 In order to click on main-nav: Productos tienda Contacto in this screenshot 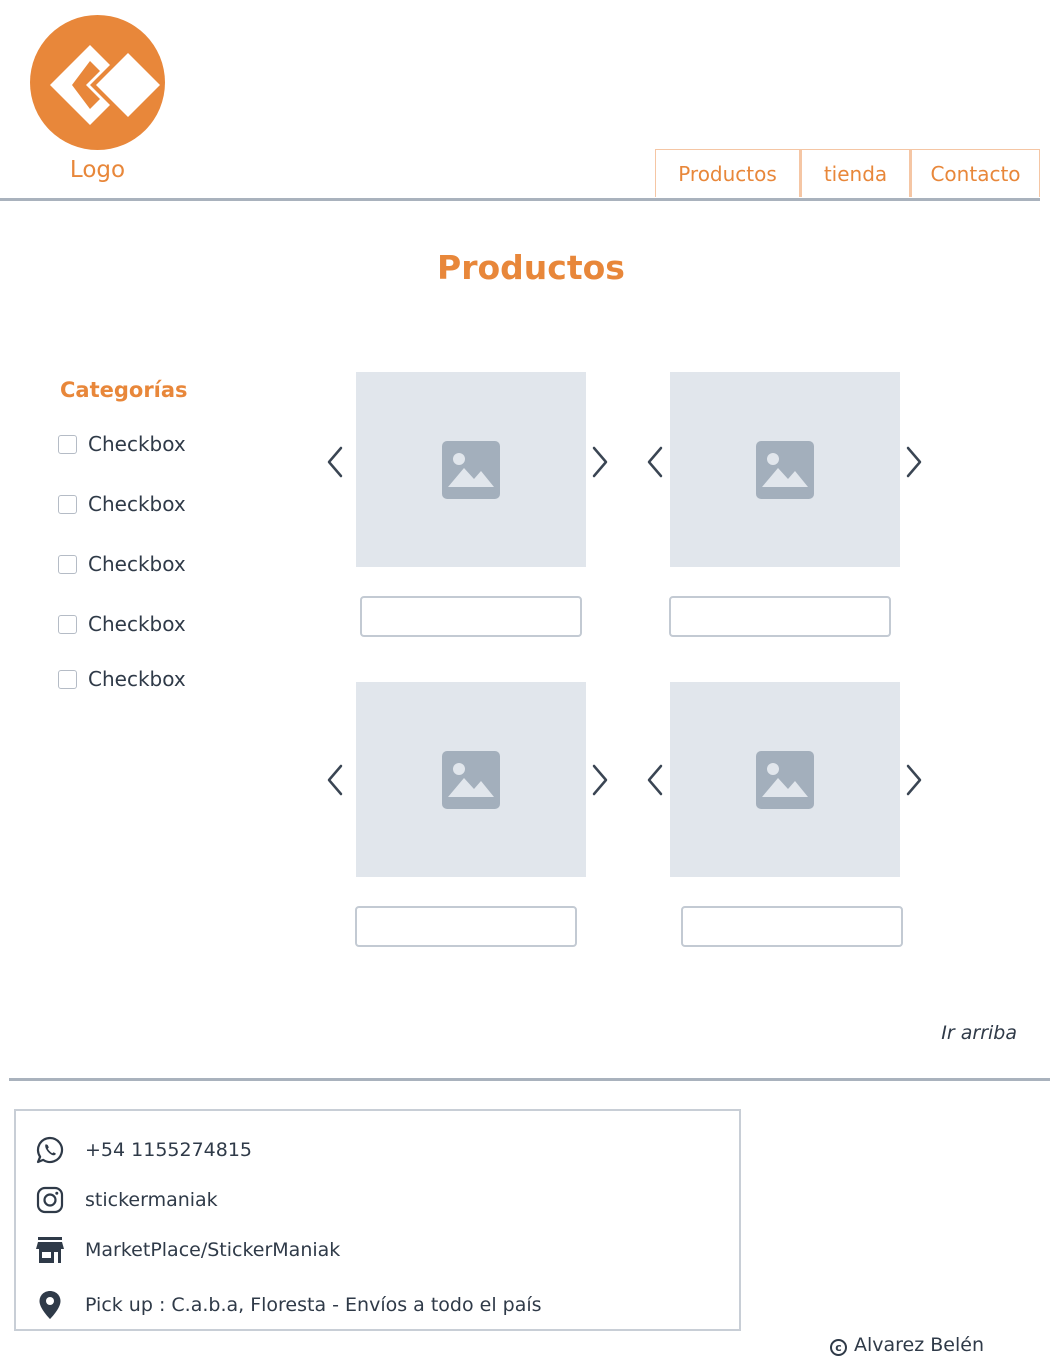, I will do `click(847, 174)`.